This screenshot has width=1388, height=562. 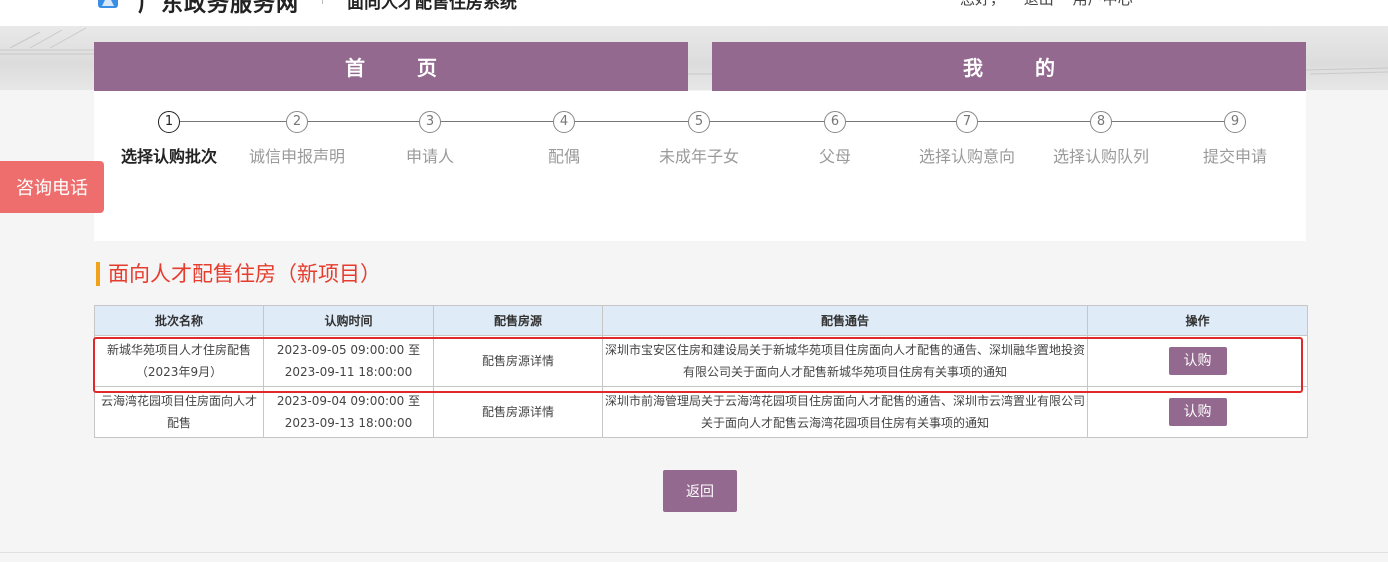 What do you see at coordinates (1234, 156) in the screenshot?
I see `step-label: 提交申请` at bounding box center [1234, 156].